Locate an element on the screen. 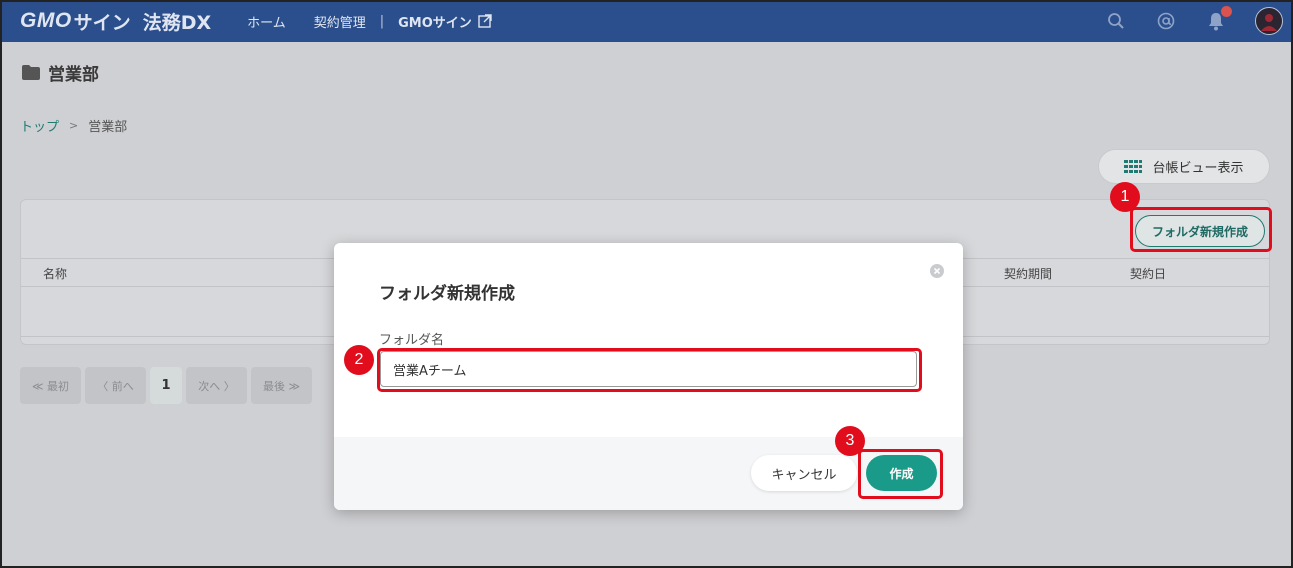 The height and width of the screenshot is (568, 1293). step-badge-2: 2 is located at coordinates (359, 360).